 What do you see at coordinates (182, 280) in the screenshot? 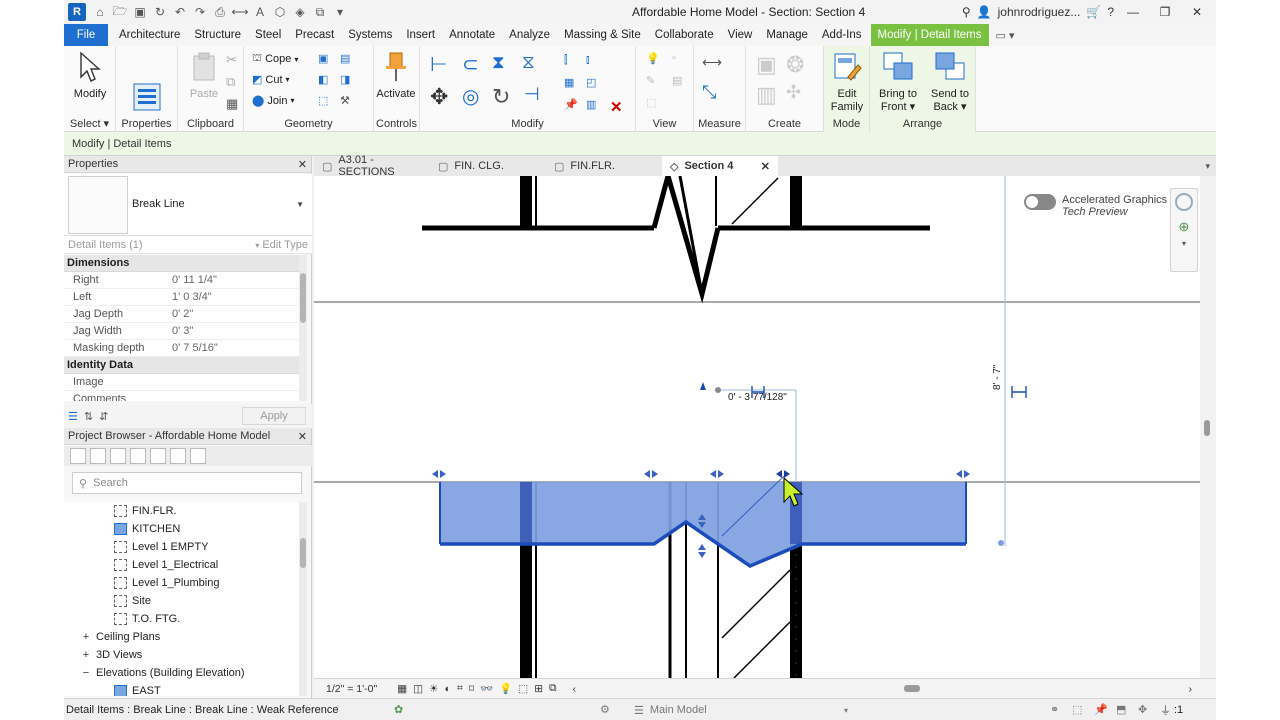
I see `property-row: Right 0' 11 1/4"` at bounding box center [182, 280].